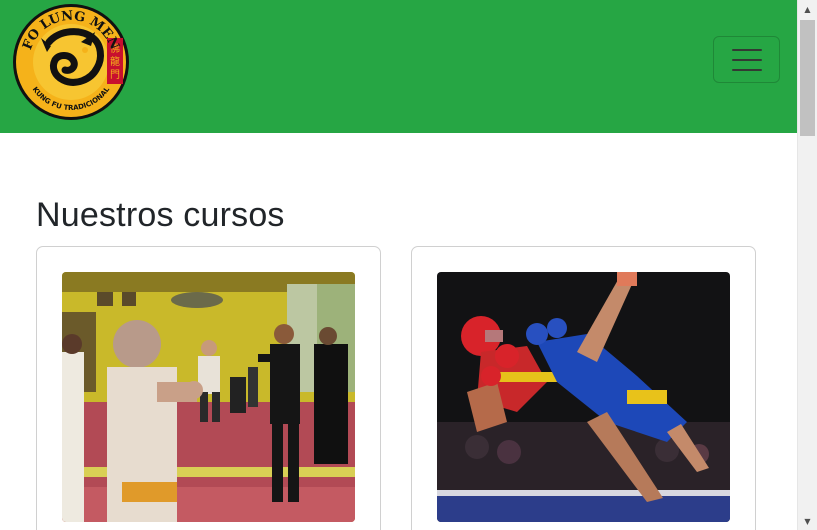 This screenshot has height=530, width=817. I want to click on svg-text: 龍, so click(115, 61).